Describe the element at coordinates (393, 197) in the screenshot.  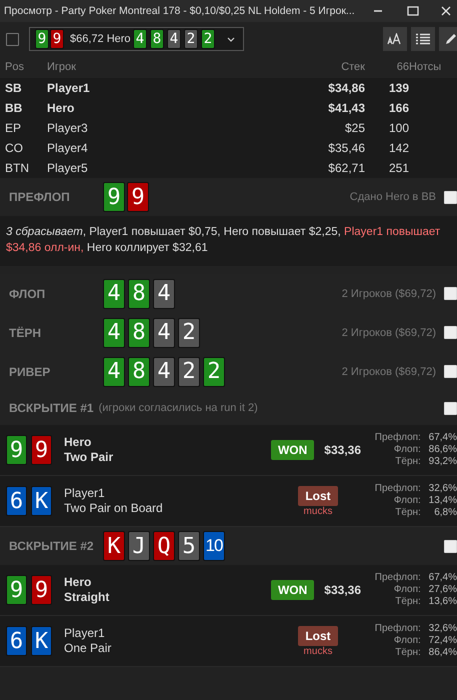
I see `street-info: Сдано Hero в BB` at that location.